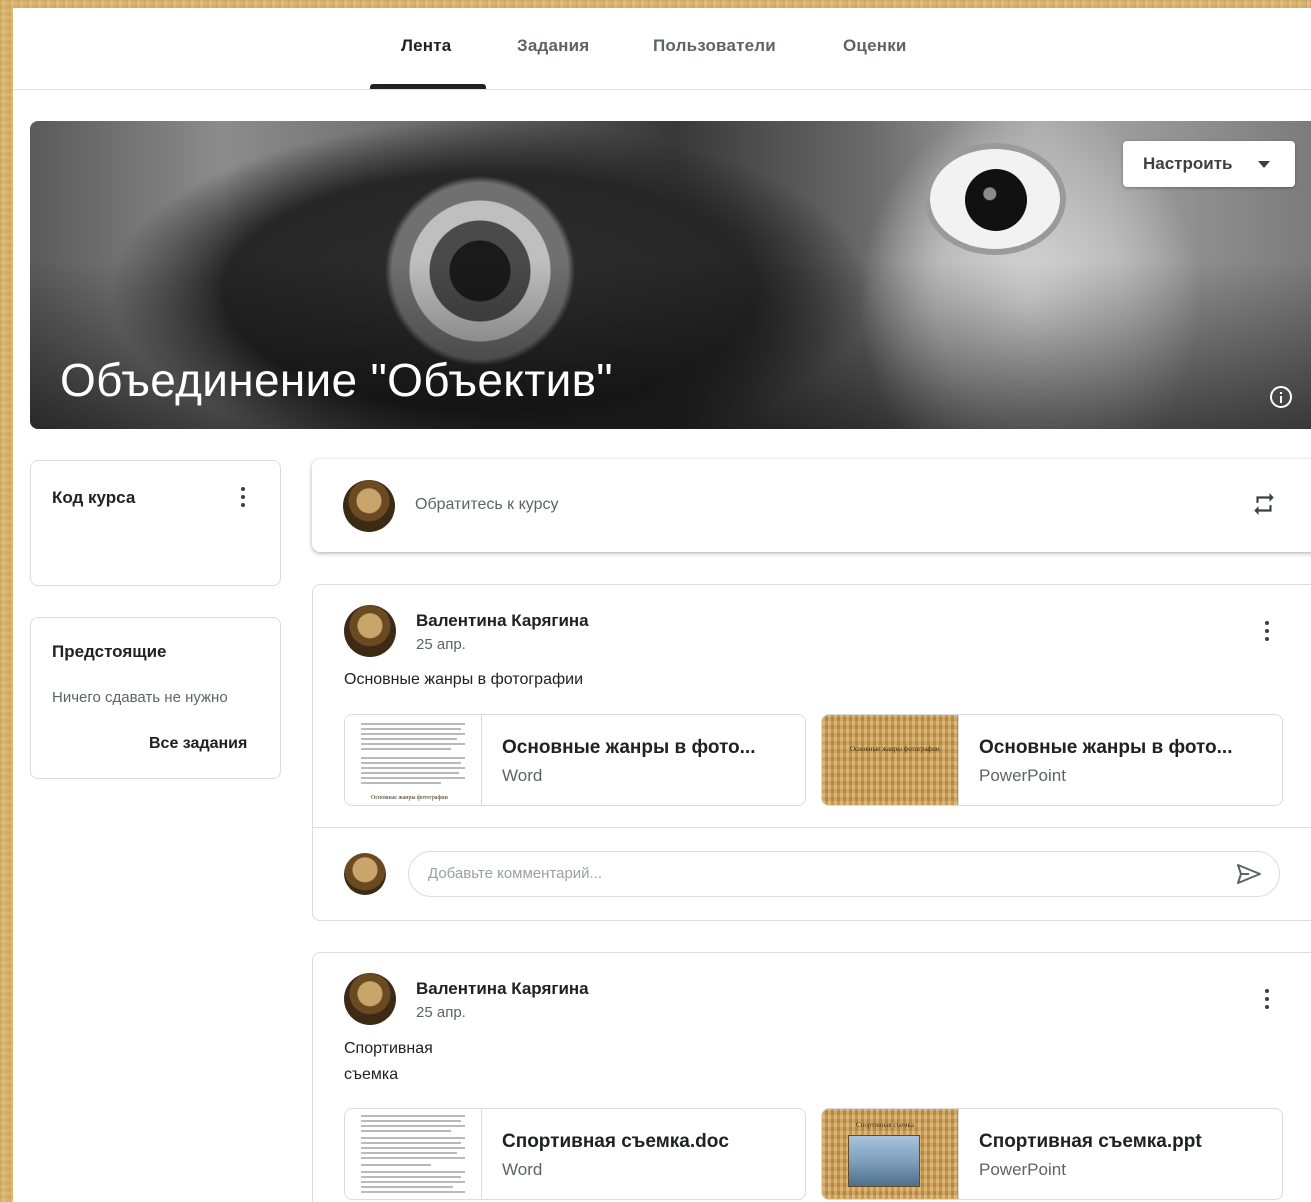  I want to click on post-text: Спортивная, so click(388, 1048).